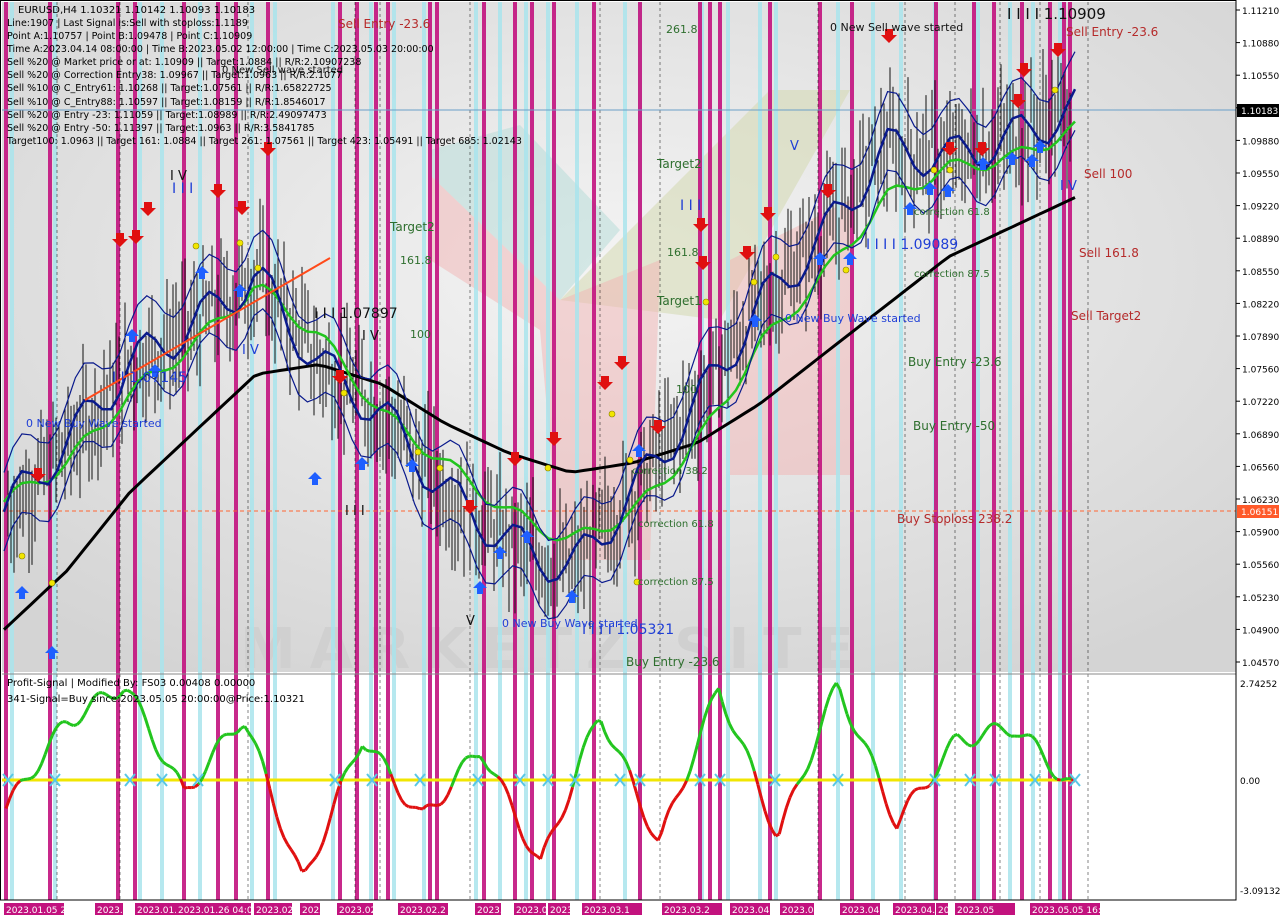 This screenshot has width=1280, height=920. I want to click on overlay-label-new-sell-wave-left: 0 New Sell wave started, so click(282, 70).